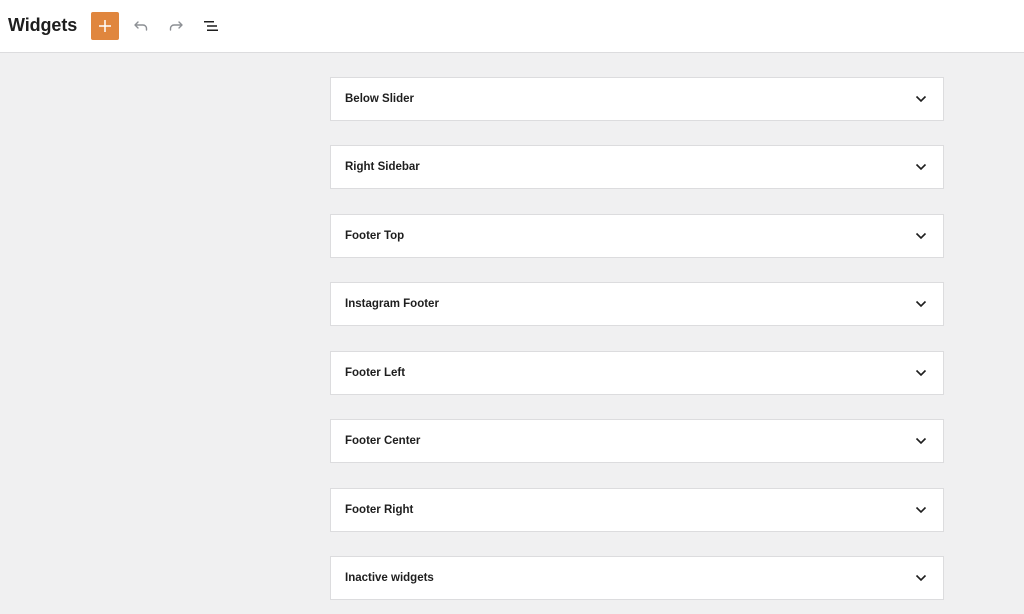  What do you see at coordinates (637, 441) in the screenshot?
I see `widget-area-footer-center: Footer Center` at bounding box center [637, 441].